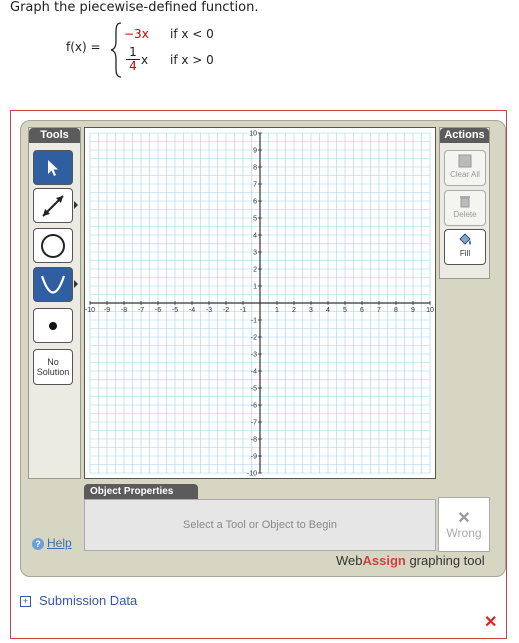  Describe the element at coordinates (255, 287) in the screenshot. I see `y-tick-label: 1` at that location.